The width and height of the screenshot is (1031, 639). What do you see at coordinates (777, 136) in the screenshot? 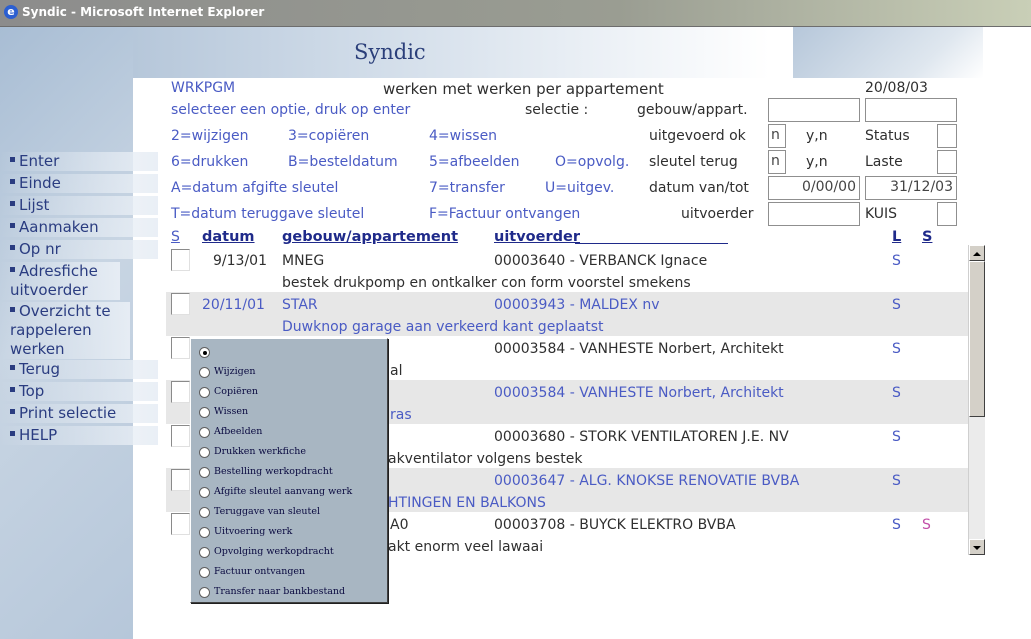
I see `executed-input: n` at bounding box center [777, 136].